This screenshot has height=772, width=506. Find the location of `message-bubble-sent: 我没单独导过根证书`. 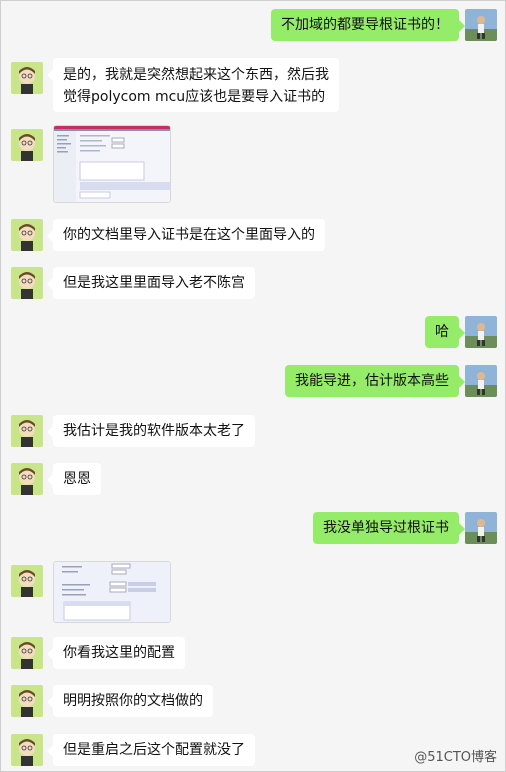

message-bubble-sent: 我没单独导过根证书 is located at coordinates (389, 528).